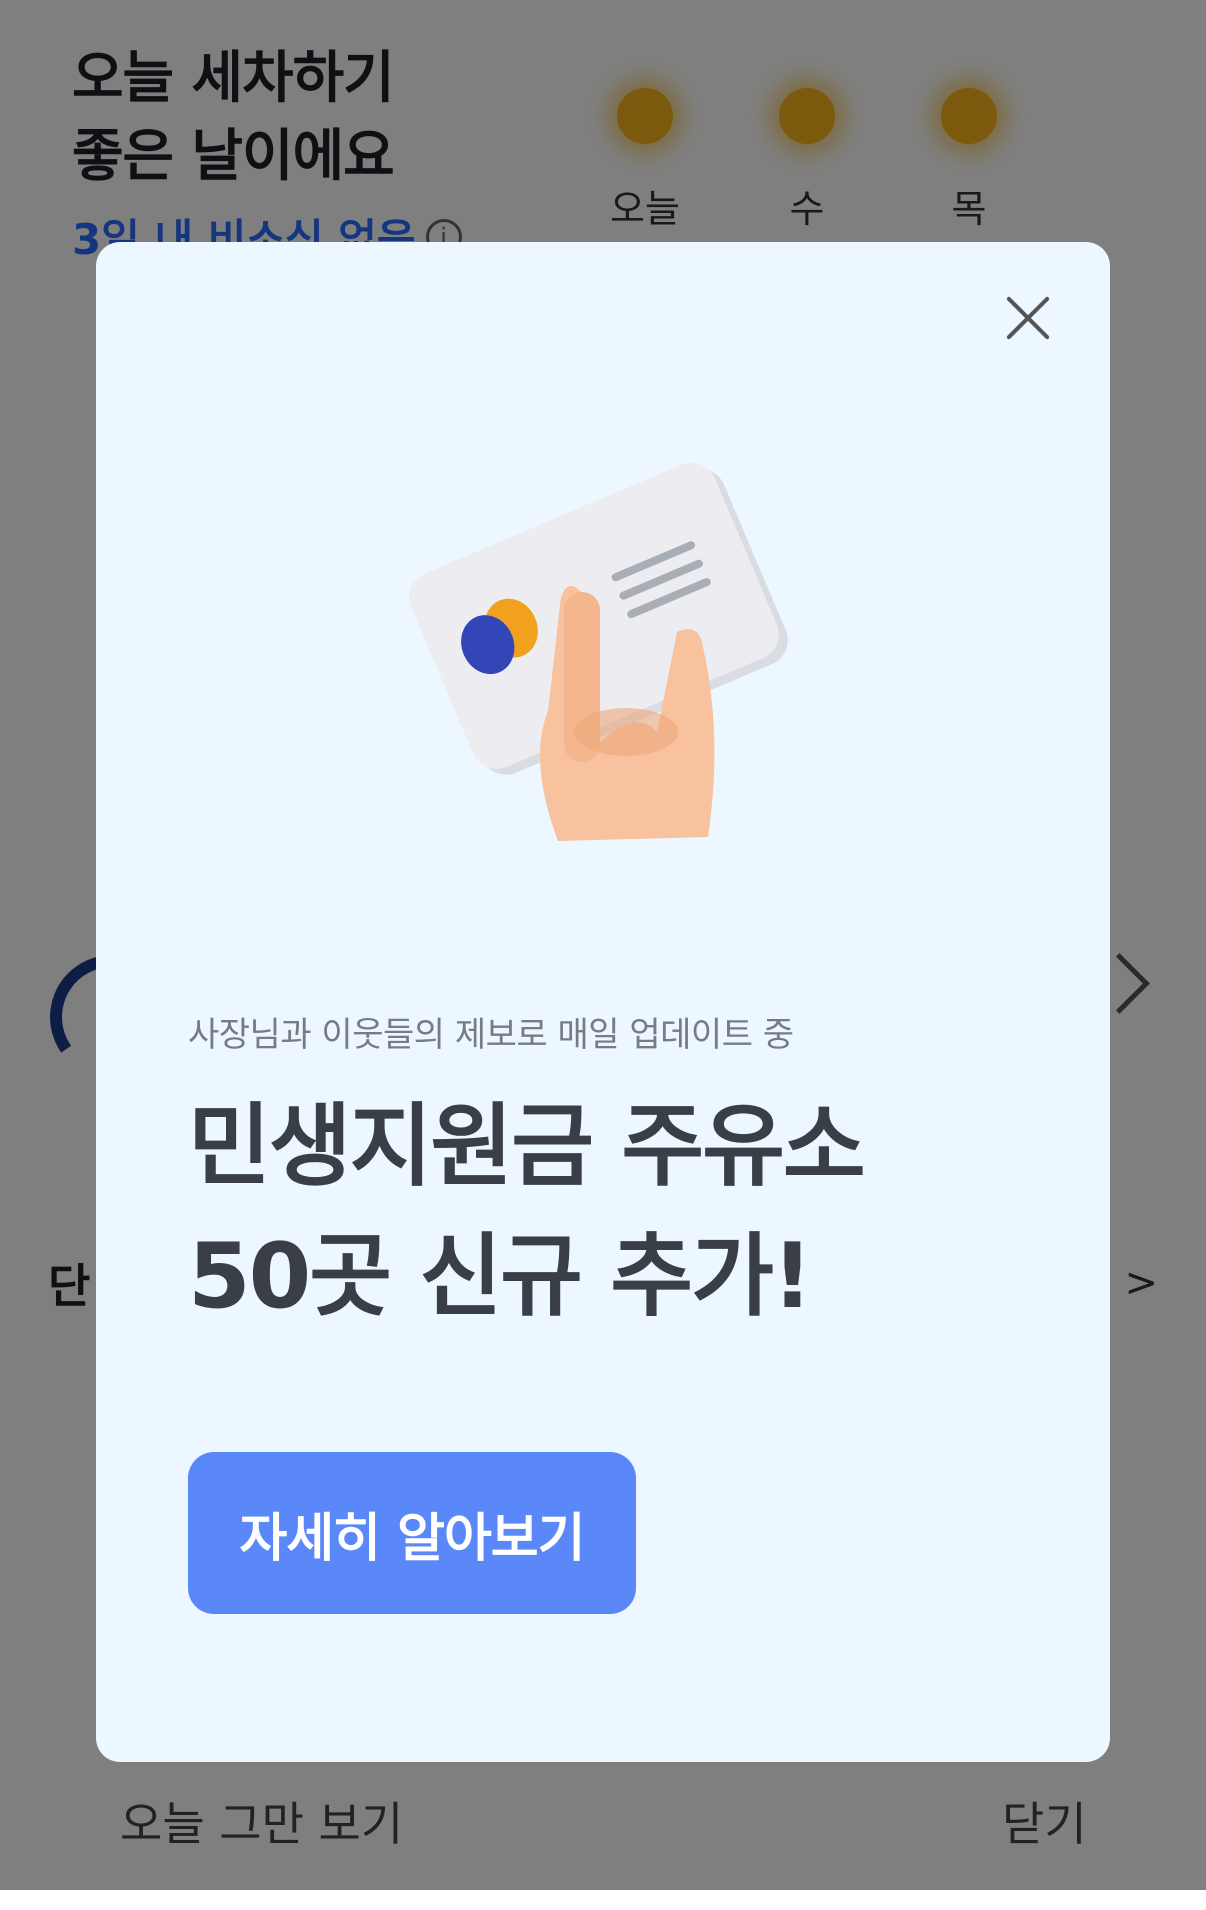 This screenshot has height=1910, width=1206. Describe the element at coordinates (500, 1276) in the screenshot. I see `modal-title-line-2: 50곳 신규 추가!` at that location.